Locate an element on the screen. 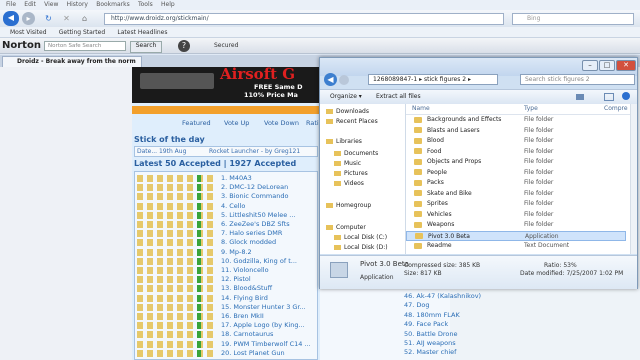 This screenshot has height=360, width=640. list-item-link: 4. Cello is located at coordinates (233, 206).